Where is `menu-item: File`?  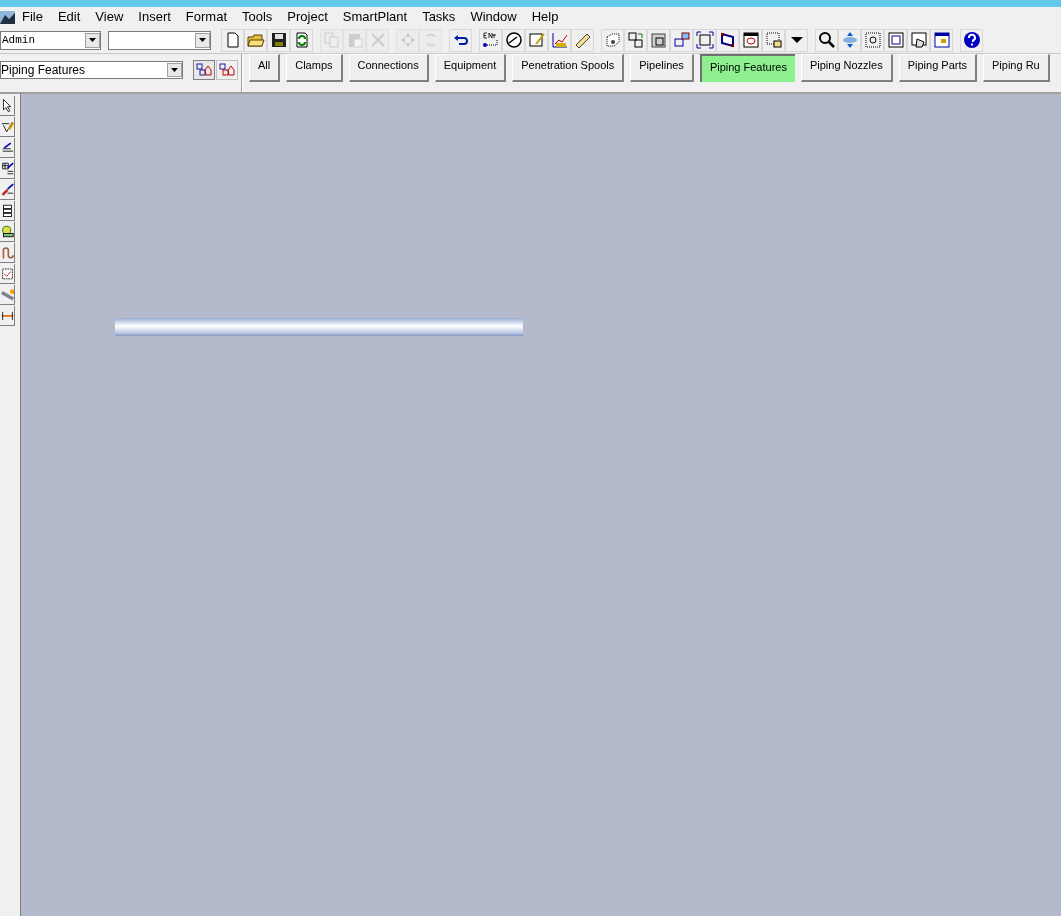 menu-item: File is located at coordinates (32, 17).